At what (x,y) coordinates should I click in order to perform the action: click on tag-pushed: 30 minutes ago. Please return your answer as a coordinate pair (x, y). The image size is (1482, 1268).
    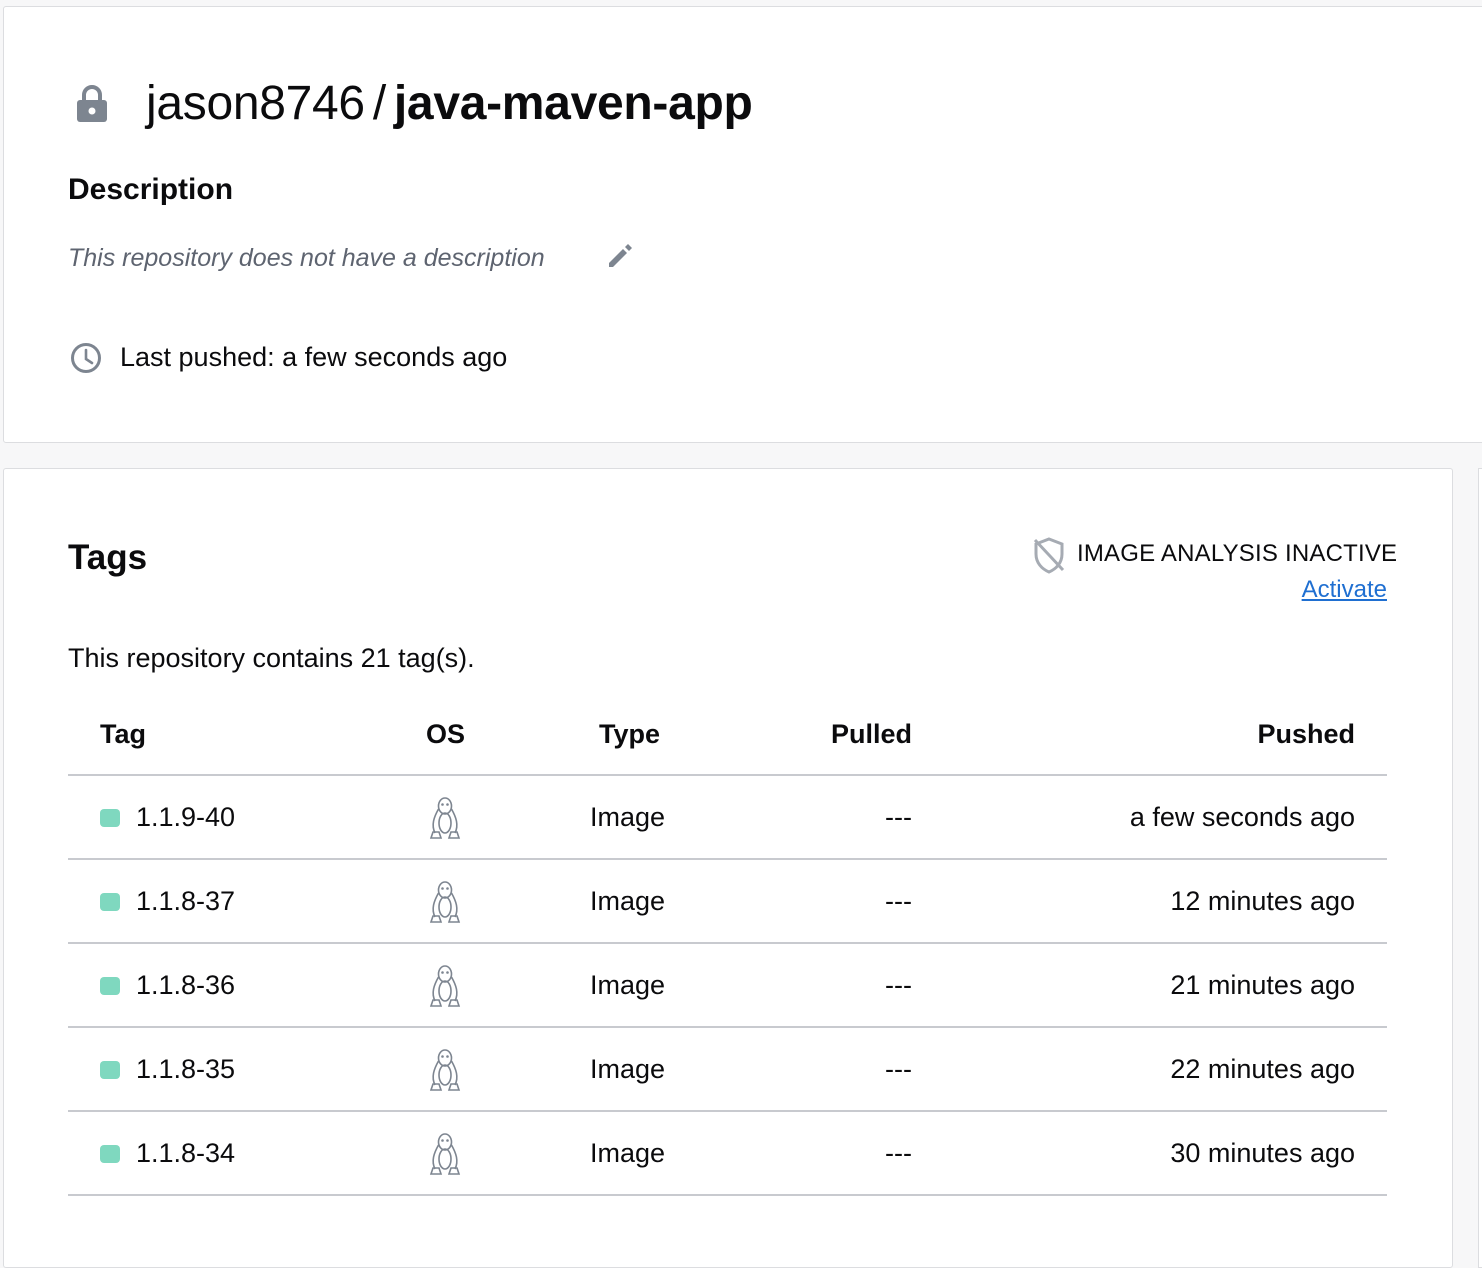
    Looking at the image, I should click on (1262, 1153).